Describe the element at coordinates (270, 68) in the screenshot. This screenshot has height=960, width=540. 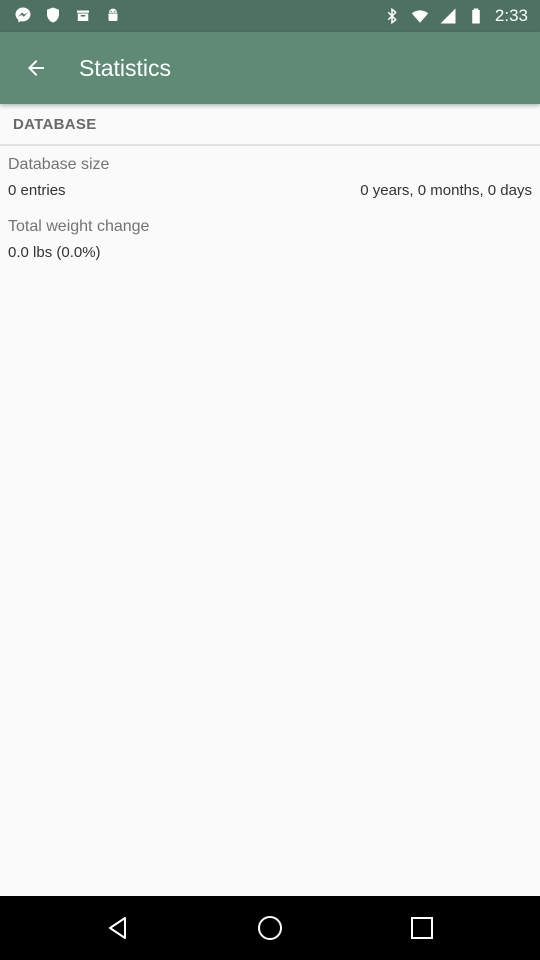
I see `app-bar: Statistics` at that location.